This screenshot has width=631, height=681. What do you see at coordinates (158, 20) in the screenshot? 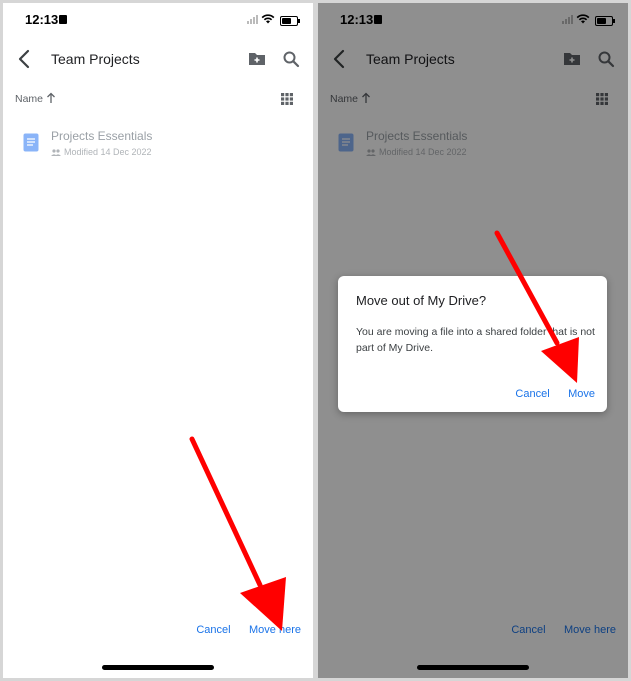
I see `status-bar: 12:13` at bounding box center [158, 20].